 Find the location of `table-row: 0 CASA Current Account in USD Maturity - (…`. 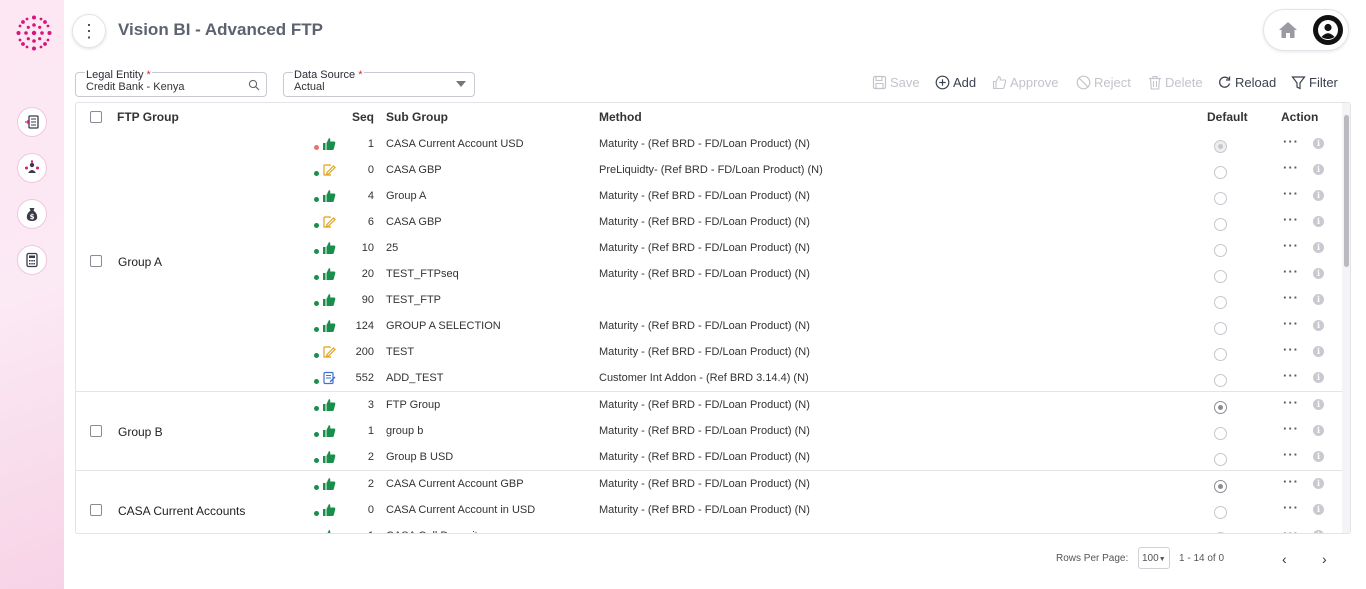

table-row: 0 CASA Current Account in USD Maturity - (… is located at coordinates (709, 510).